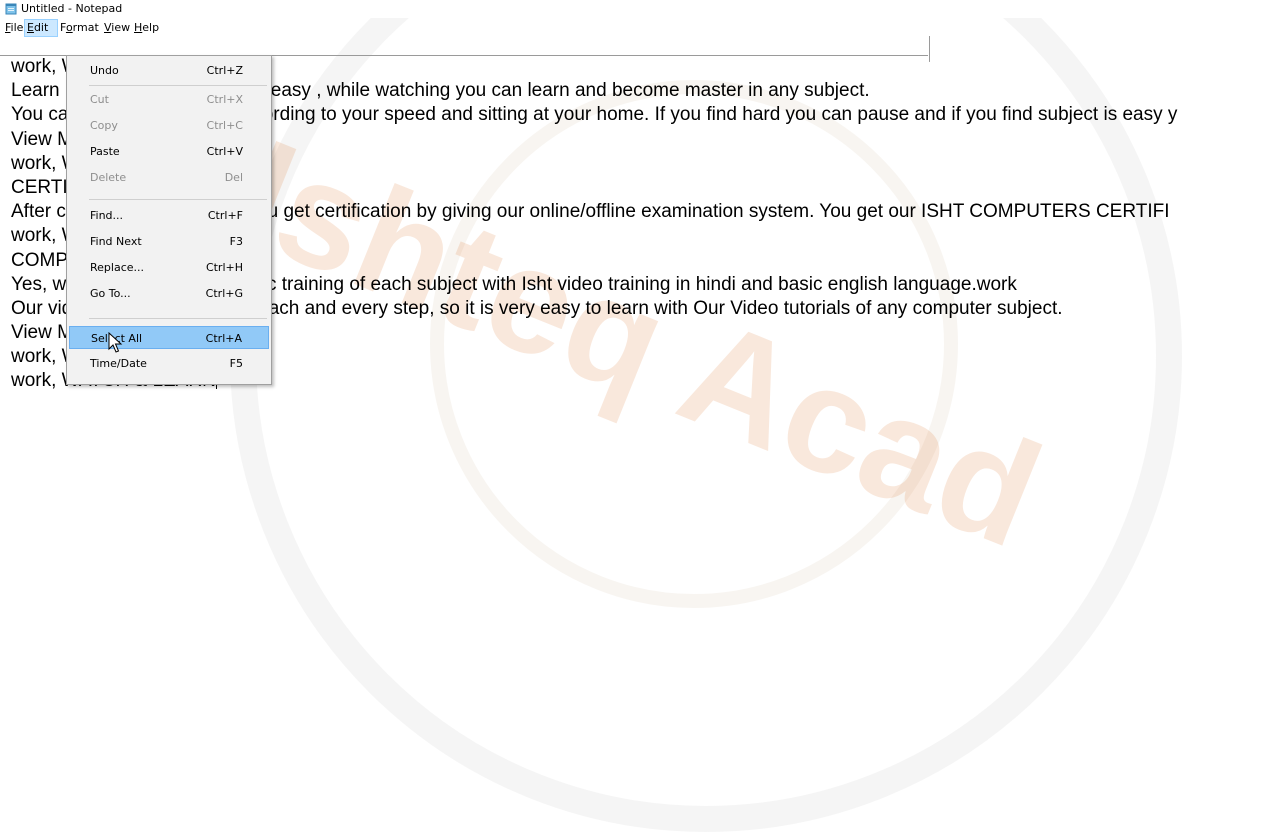  I want to click on menu-item-label: Delete, so click(108, 177).